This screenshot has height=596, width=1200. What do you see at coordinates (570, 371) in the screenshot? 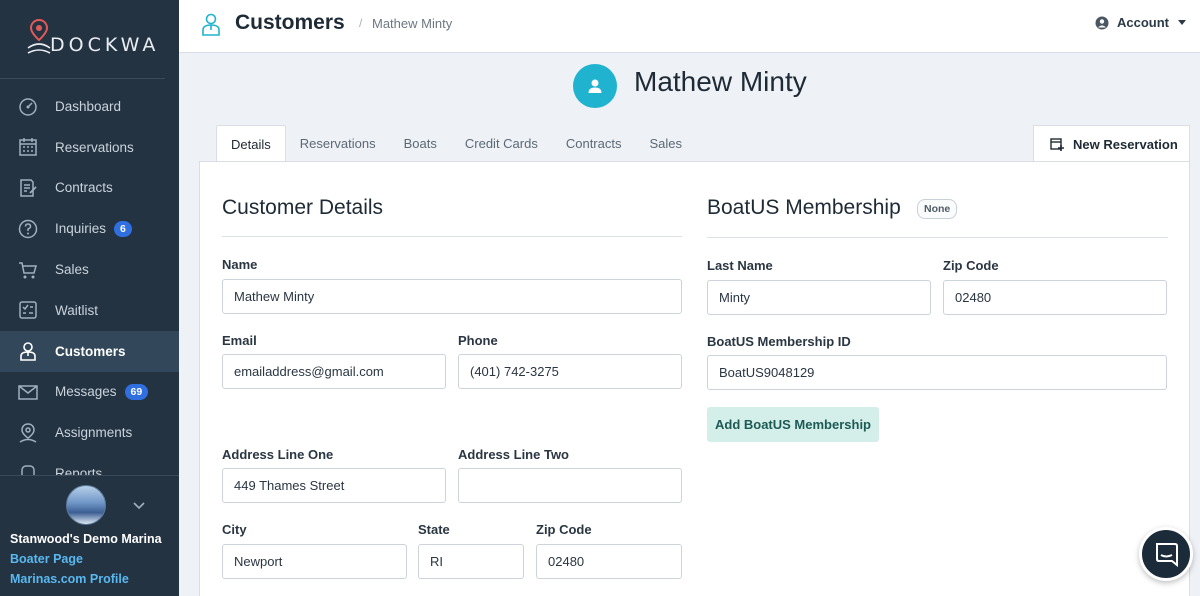
I see `phone-field: (401) 742-3275` at bounding box center [570, 371].